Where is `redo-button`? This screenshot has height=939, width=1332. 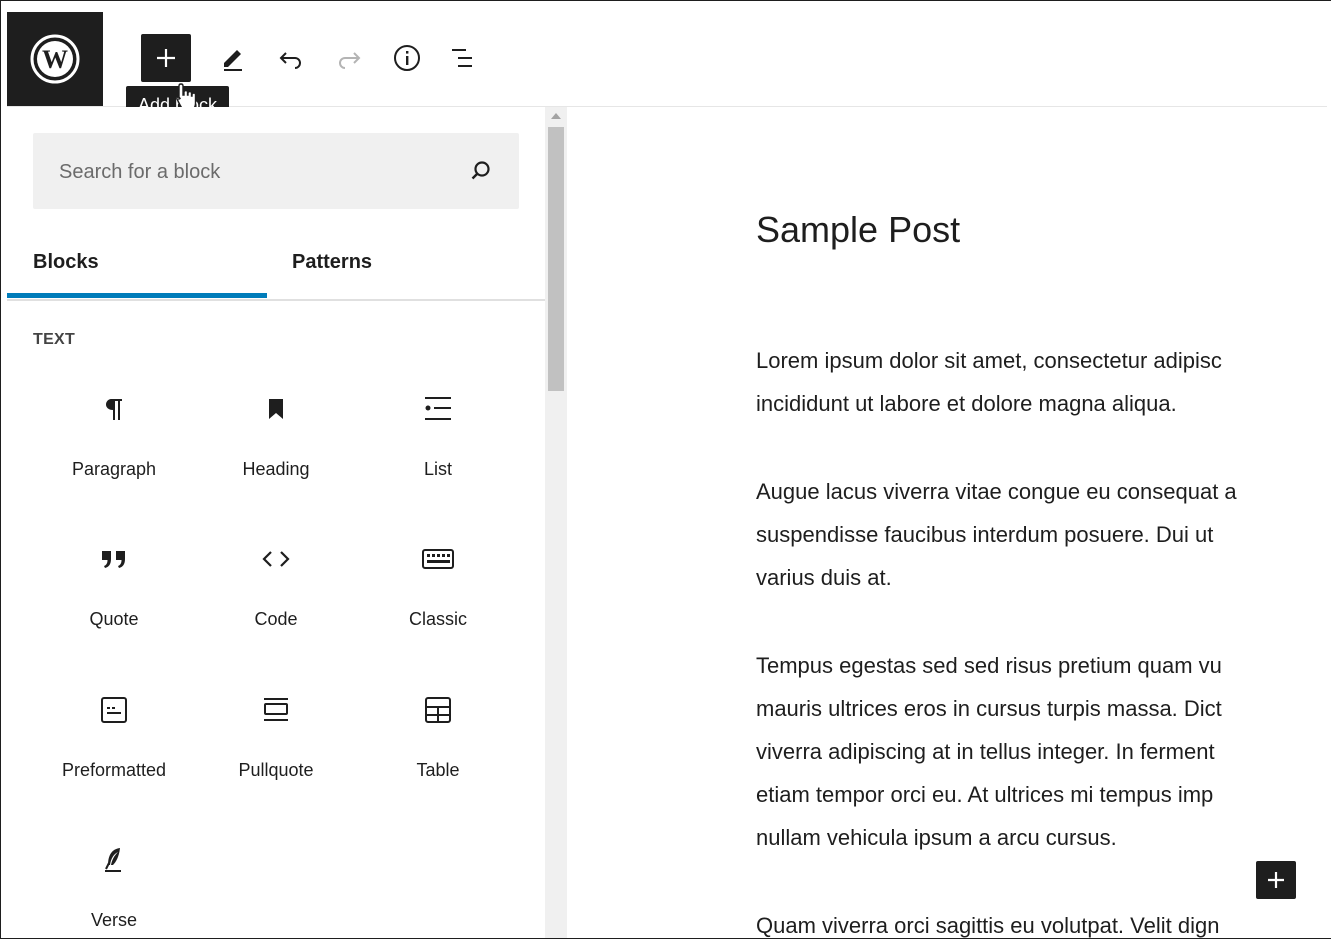 redo-button is located at coordinates (349, 58).